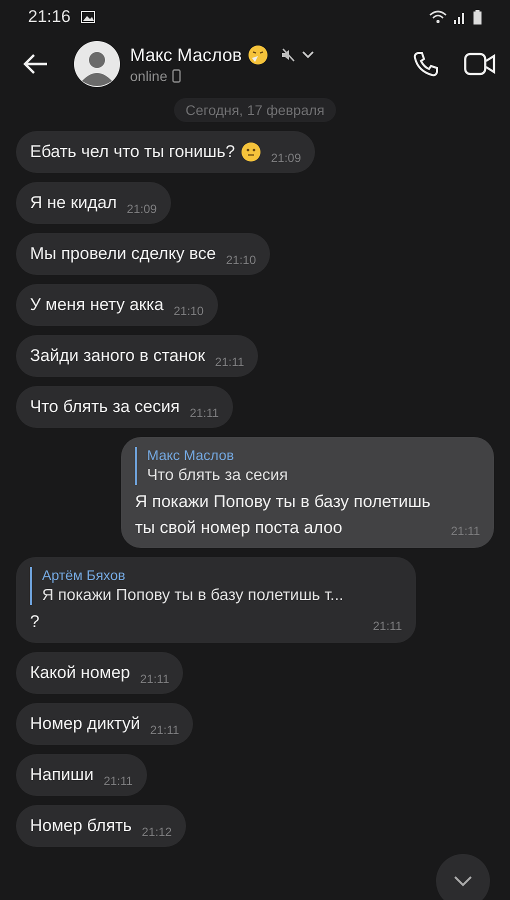 Image resolution: width=510 pixels, height=900 pixels. Describe the element at coordinates (426, 64) in the screenshot. I see `phone-call-icon` at that location.